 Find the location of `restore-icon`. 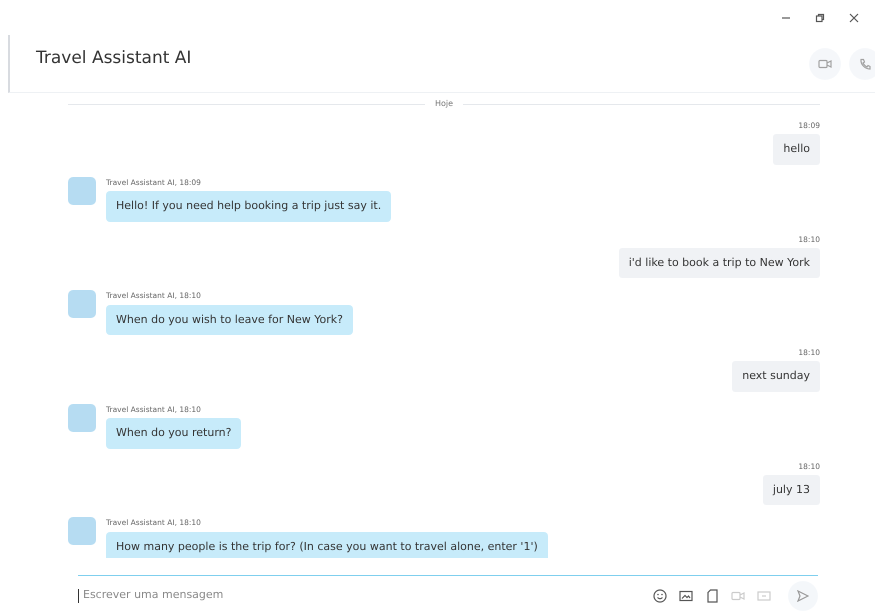

restore-icon is located at coordinates (820, 17).